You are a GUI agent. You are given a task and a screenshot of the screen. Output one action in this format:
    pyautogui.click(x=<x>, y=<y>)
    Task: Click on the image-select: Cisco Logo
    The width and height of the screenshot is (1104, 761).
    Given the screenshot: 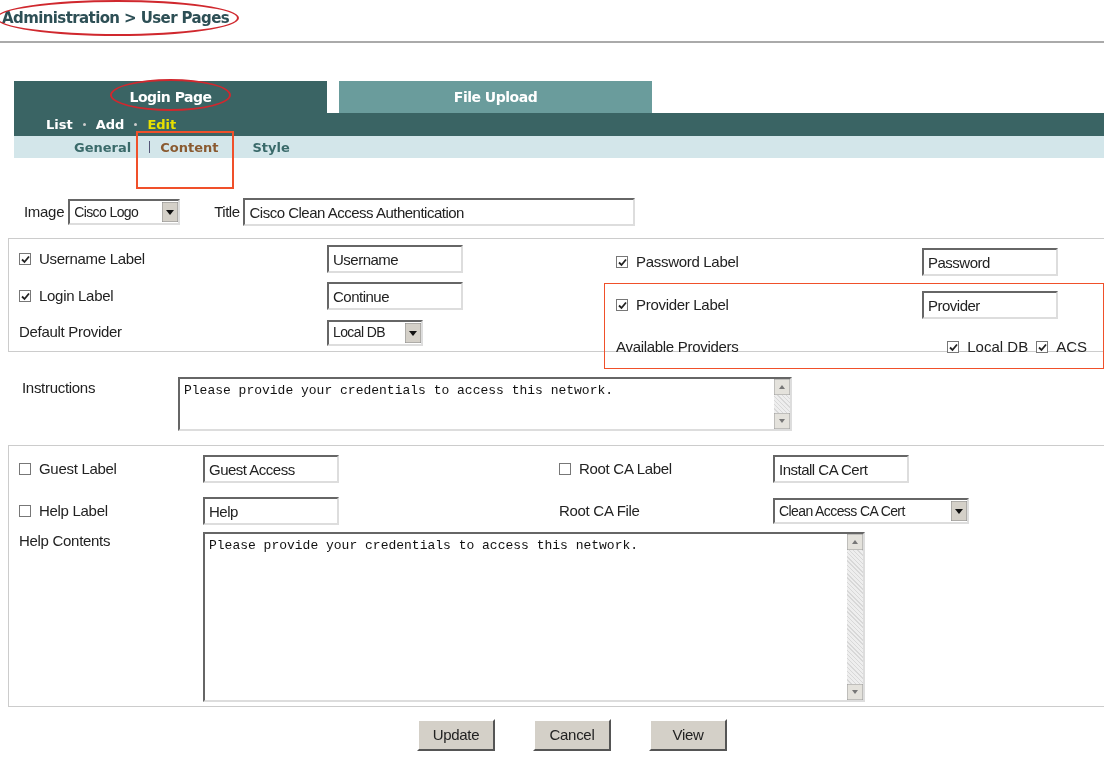 What is the action you would take?
    pyautogui.click(x=124, y=212)
    